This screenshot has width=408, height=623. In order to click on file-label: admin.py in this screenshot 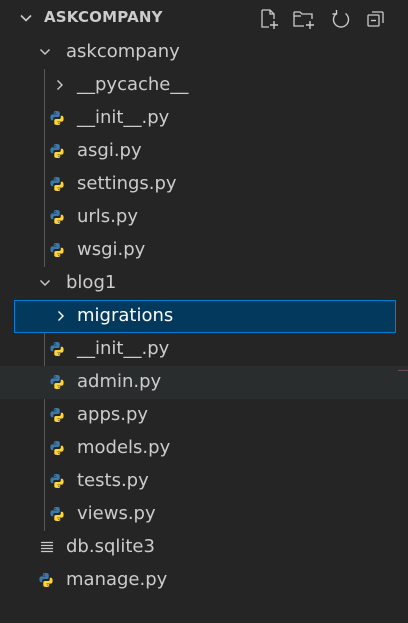, I will do `click(119, 381)`.